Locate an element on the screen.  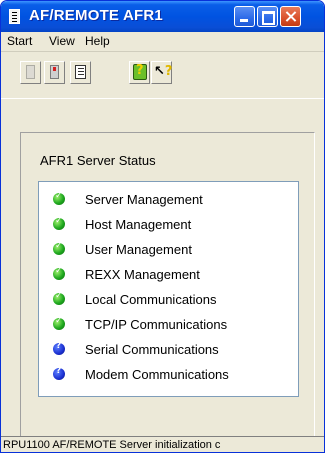
context-help-button: ↖? is located at coordinates (161, 72).